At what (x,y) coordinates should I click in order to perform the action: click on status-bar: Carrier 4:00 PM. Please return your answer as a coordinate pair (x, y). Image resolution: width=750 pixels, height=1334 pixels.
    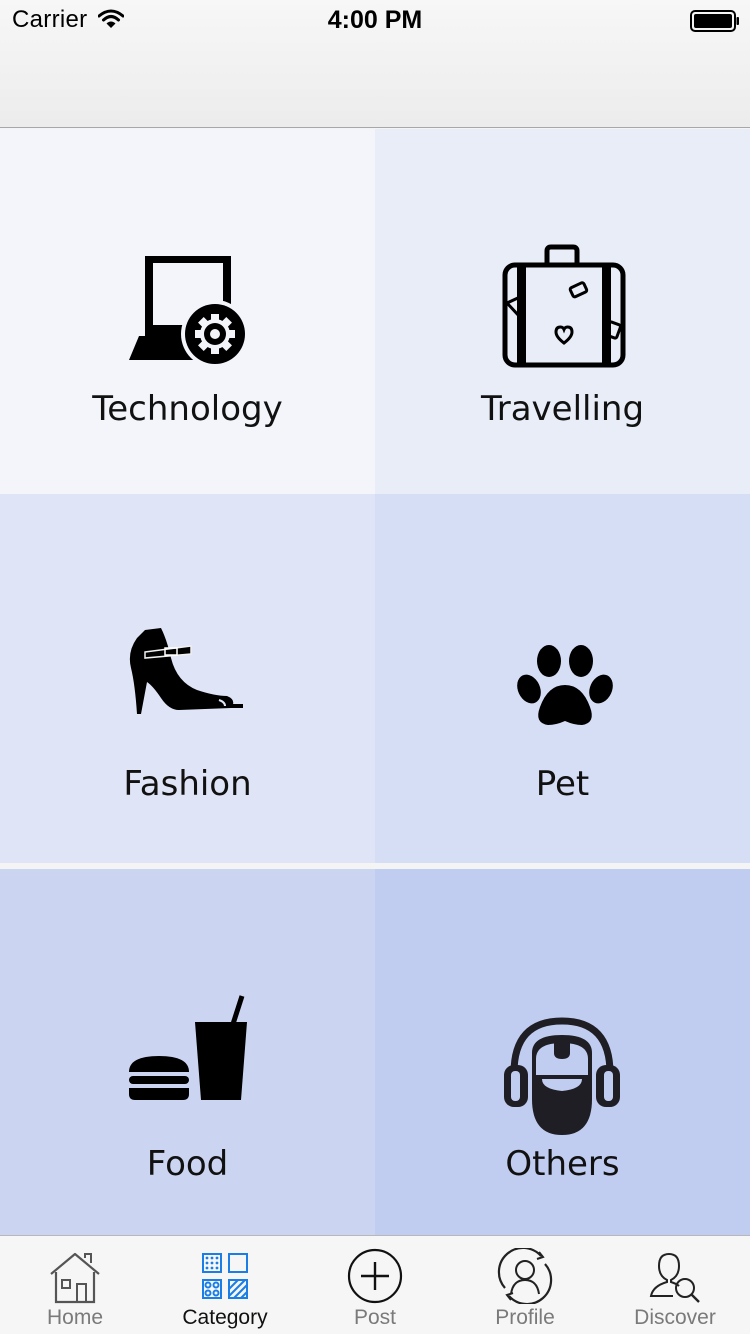
    Looking at the image, I should click on (375, 20).